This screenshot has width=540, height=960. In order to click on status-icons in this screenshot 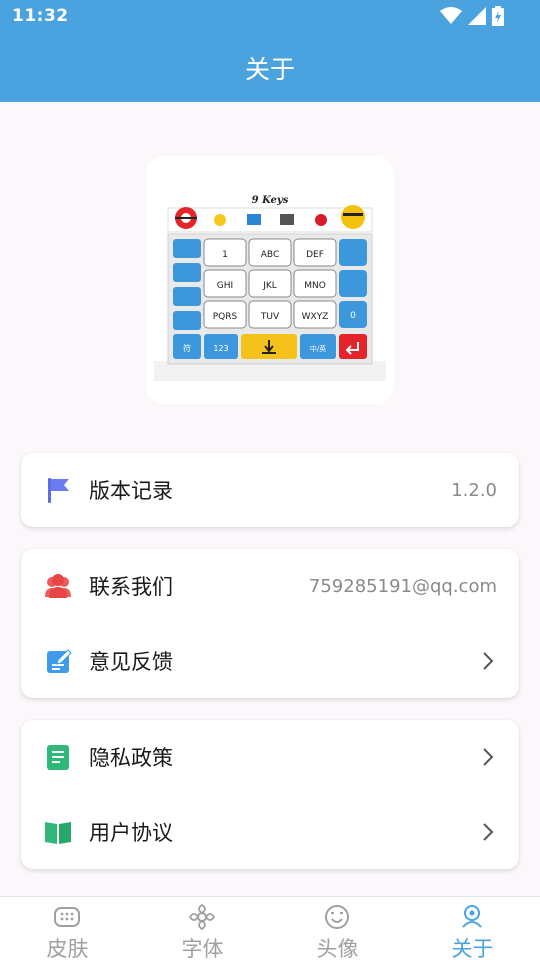, I will do `click(472, 16)`.